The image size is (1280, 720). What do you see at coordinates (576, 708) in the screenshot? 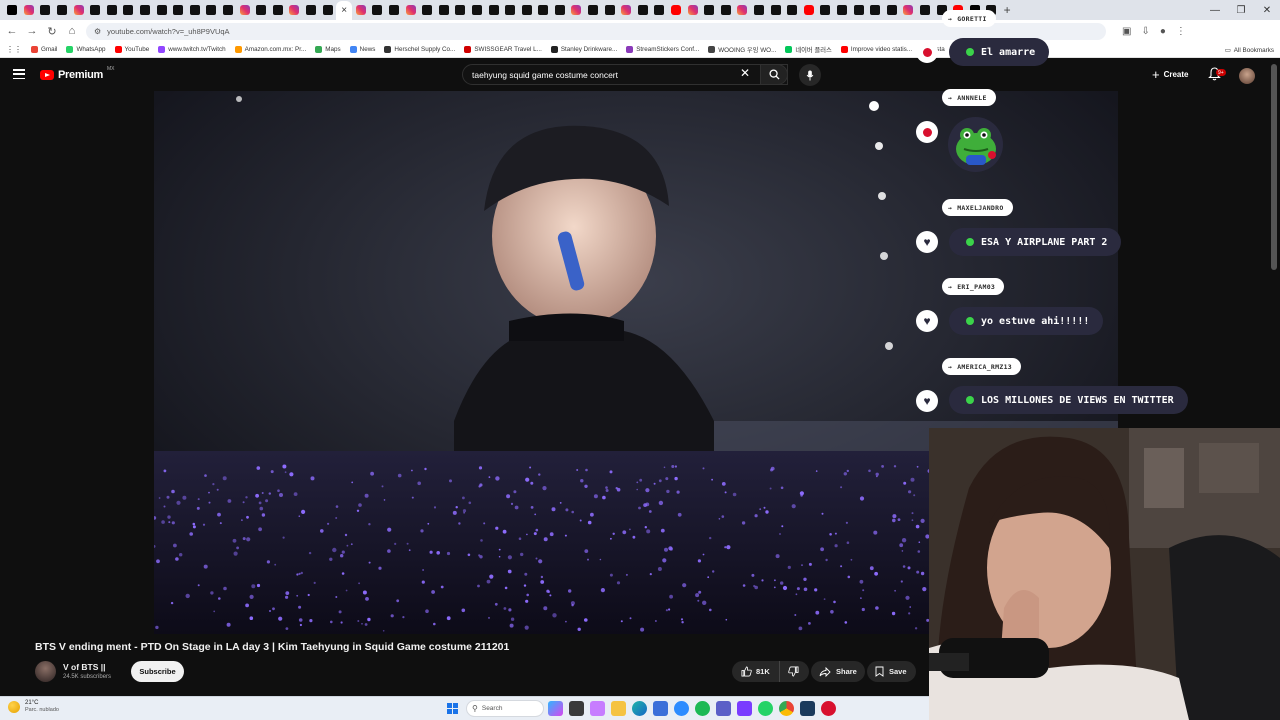
I see `task-view-icon` at bounding box center [576, 708].